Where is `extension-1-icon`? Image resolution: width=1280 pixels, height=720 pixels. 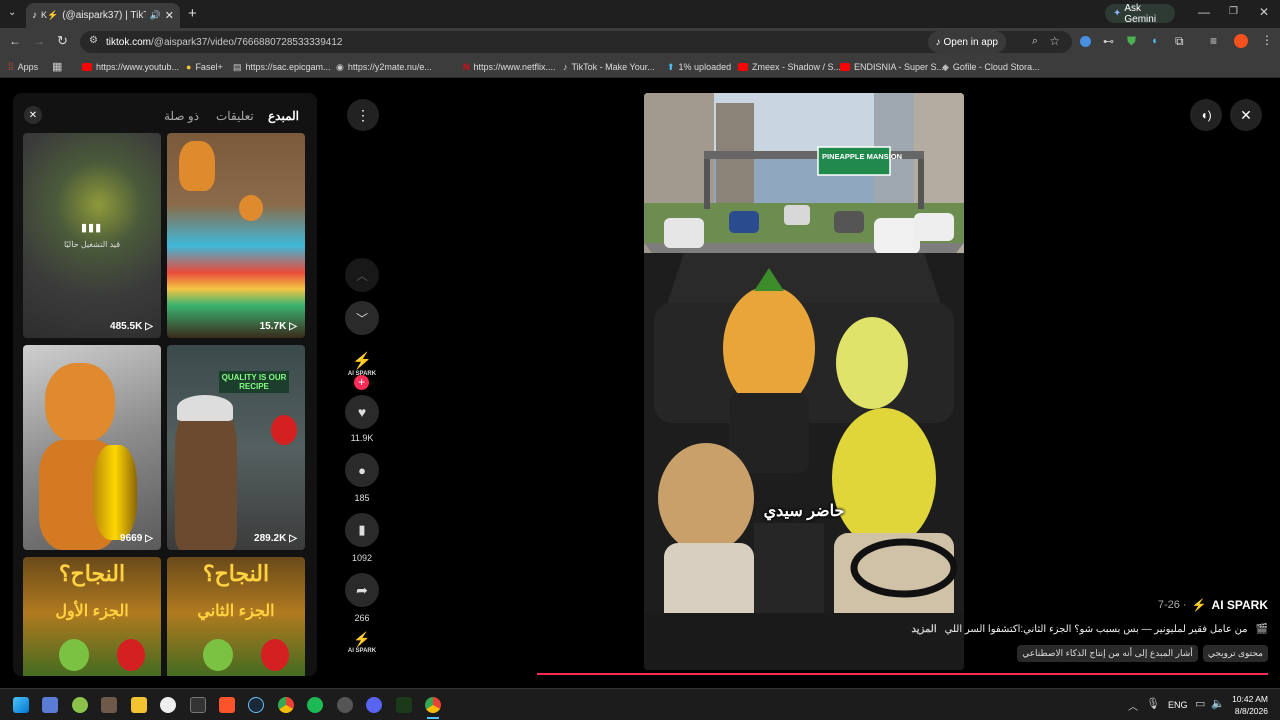 extension-1-icon is located at coordinates (1085, 41).